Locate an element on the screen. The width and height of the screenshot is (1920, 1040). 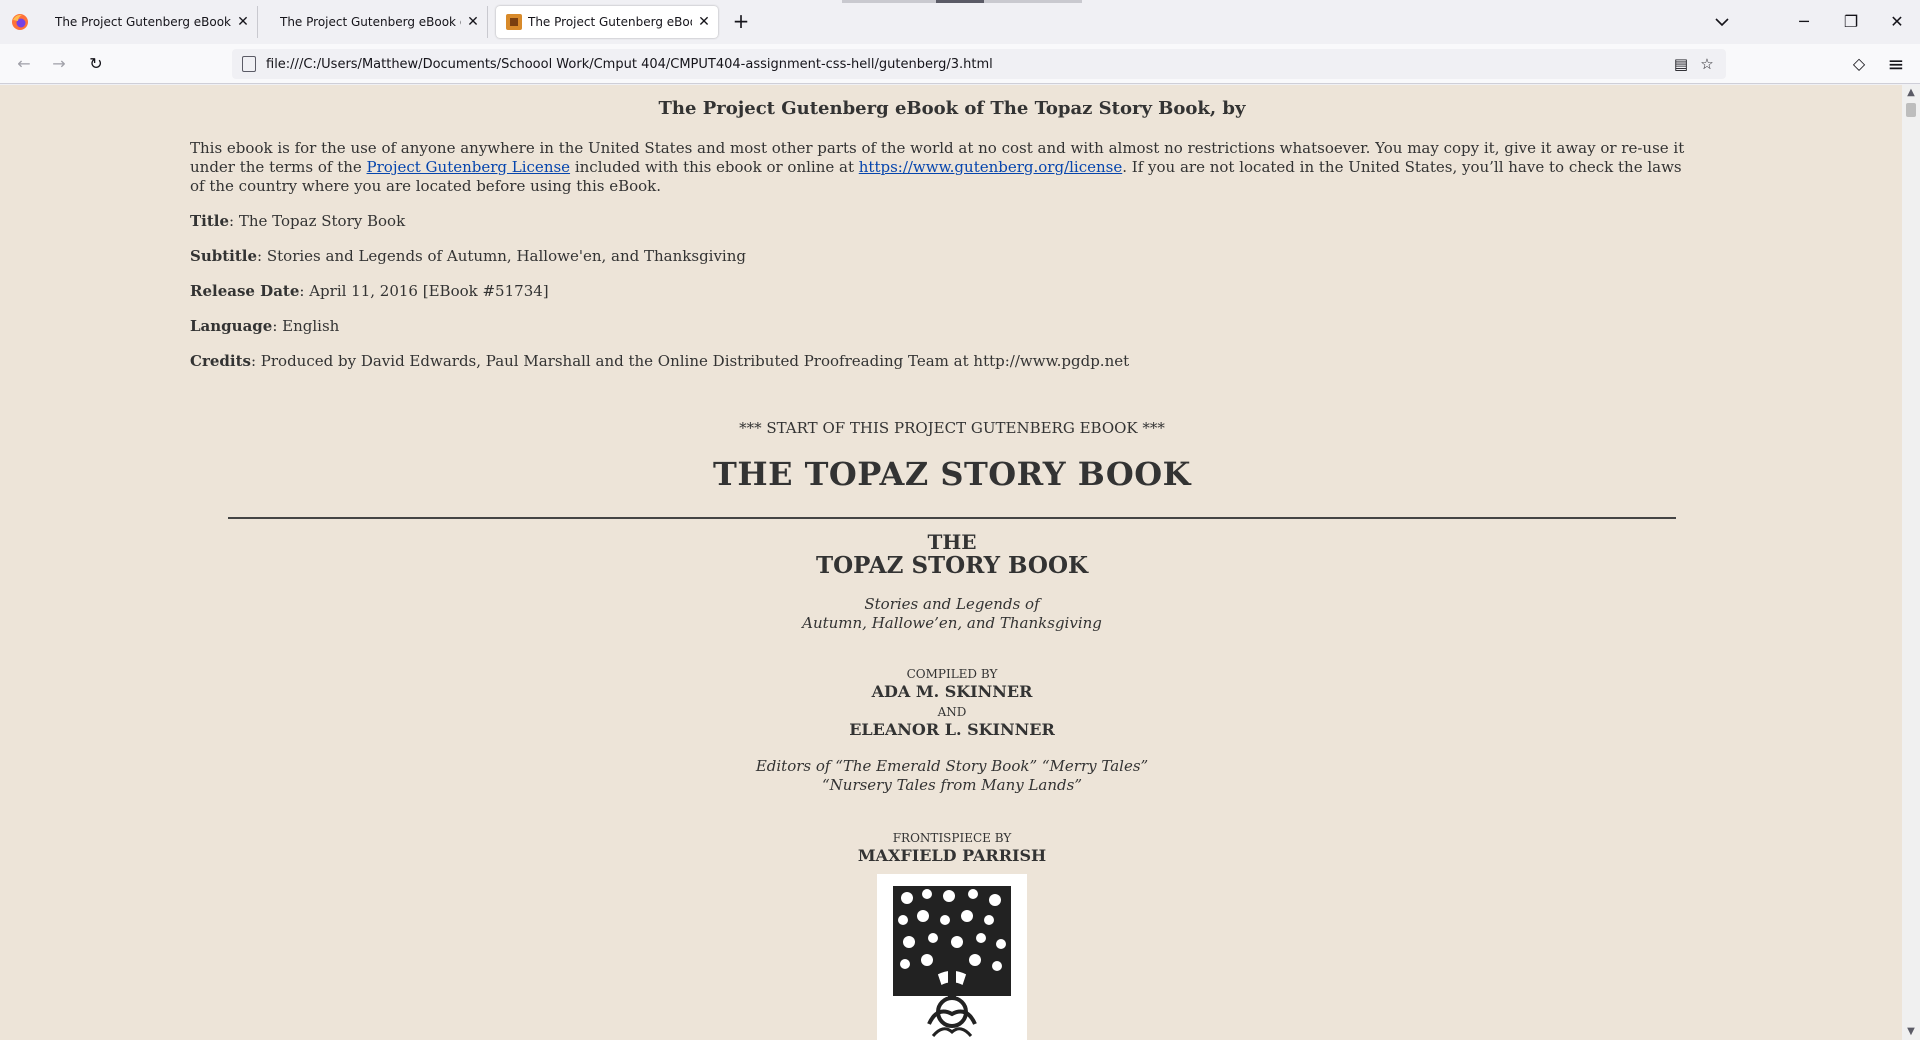
minimize-button: ─ is located at coordinates (1804, 22).